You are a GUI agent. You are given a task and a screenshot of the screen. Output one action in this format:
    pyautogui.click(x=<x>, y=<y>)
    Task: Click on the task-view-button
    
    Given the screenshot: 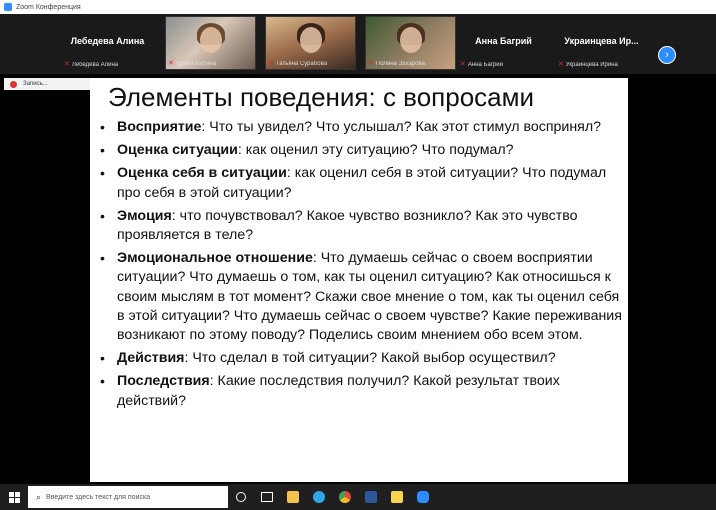 What is the action you would take?
    pyautogui.click(x=267, y=497)
    